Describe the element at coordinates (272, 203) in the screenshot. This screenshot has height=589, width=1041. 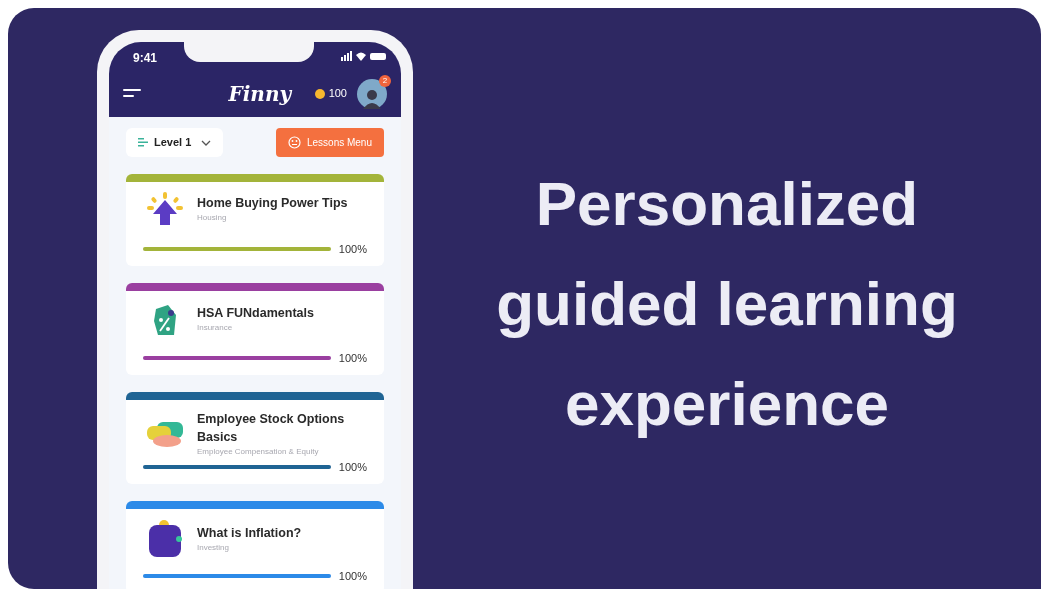
I see `lesson-title: Home Buying Power Tips` at that location.